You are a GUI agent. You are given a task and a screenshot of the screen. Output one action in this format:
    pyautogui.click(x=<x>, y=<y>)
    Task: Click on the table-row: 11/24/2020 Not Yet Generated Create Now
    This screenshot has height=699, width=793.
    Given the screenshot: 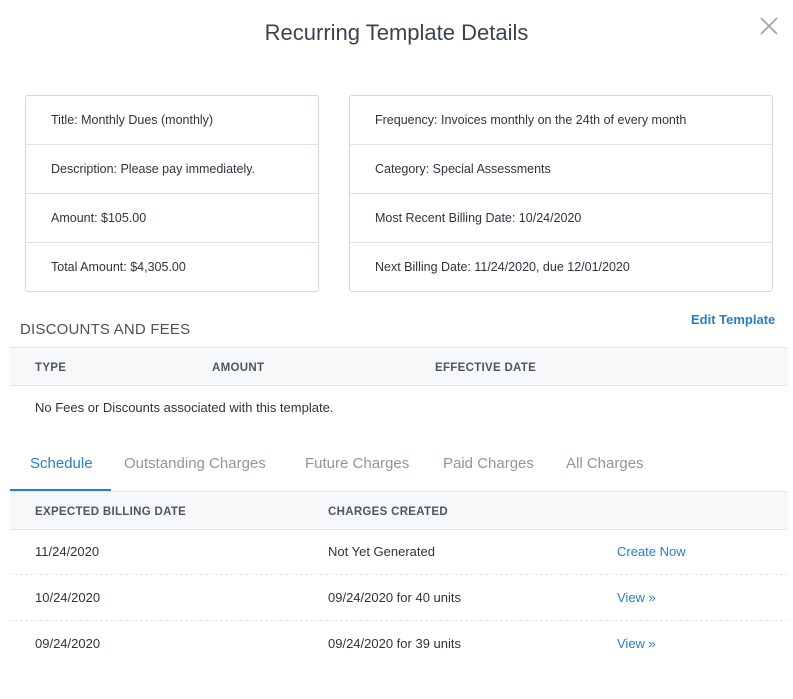 What is the action you would take?
    pyautogui.click(x=399, y=552)
    